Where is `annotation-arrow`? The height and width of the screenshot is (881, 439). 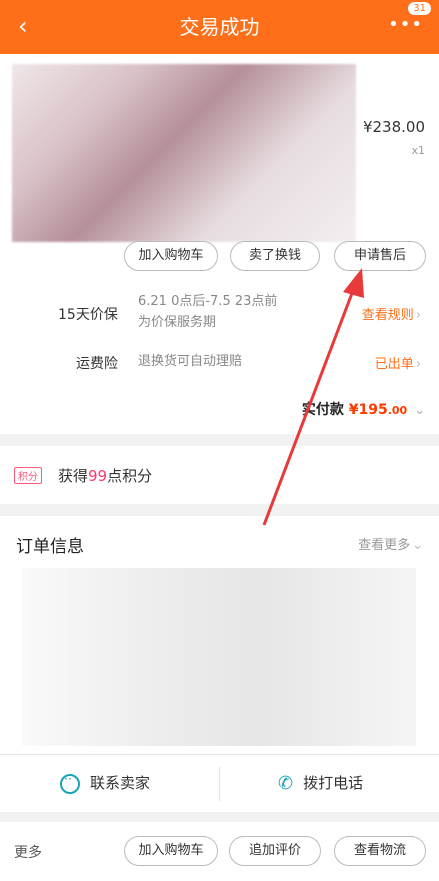
annotation-arrow is located at coordinates (313, 397).